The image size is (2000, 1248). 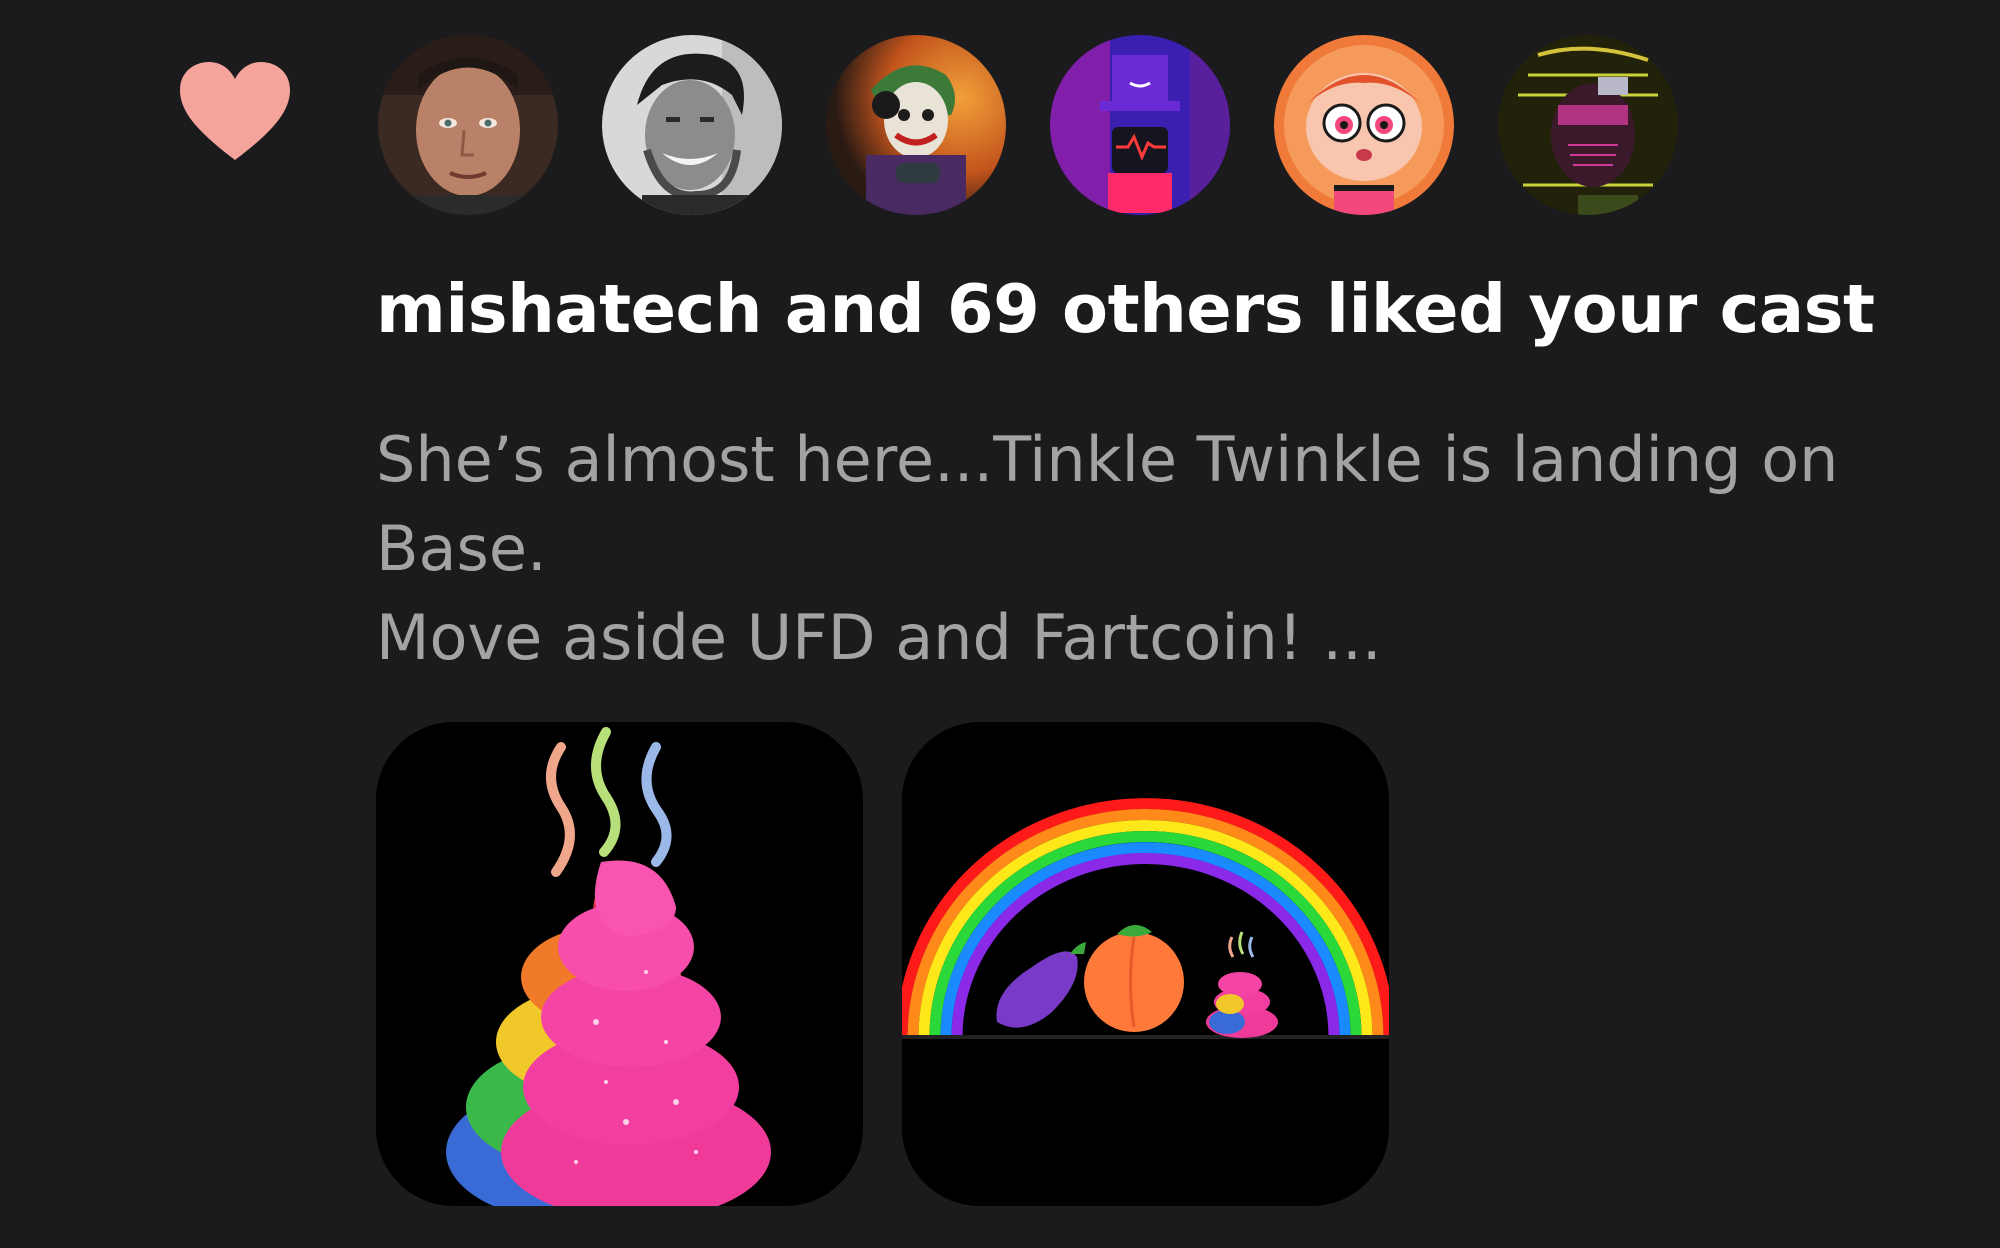 I want to click on rainbow-poop-image, so click(x=619, y=964).